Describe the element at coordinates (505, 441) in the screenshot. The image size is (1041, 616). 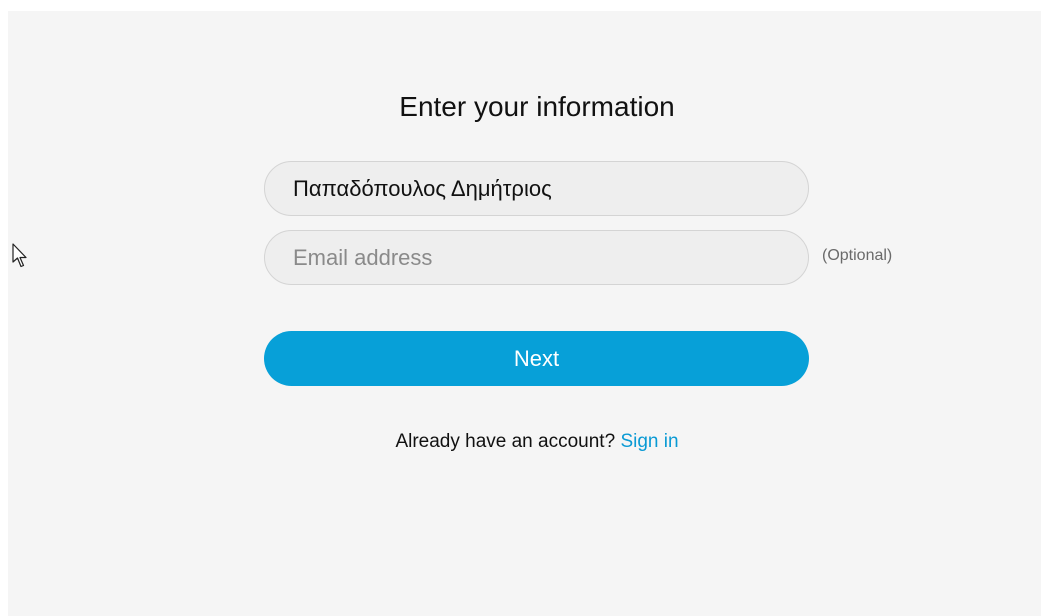
I see `signin-prompt: Already have an account?` at that location.